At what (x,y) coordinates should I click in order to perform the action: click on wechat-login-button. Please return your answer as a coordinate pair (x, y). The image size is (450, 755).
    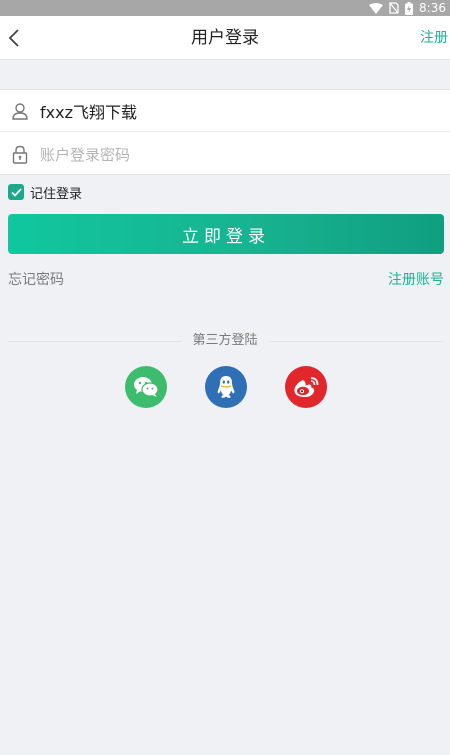
    Looking at the image, I should click on (146, 387).